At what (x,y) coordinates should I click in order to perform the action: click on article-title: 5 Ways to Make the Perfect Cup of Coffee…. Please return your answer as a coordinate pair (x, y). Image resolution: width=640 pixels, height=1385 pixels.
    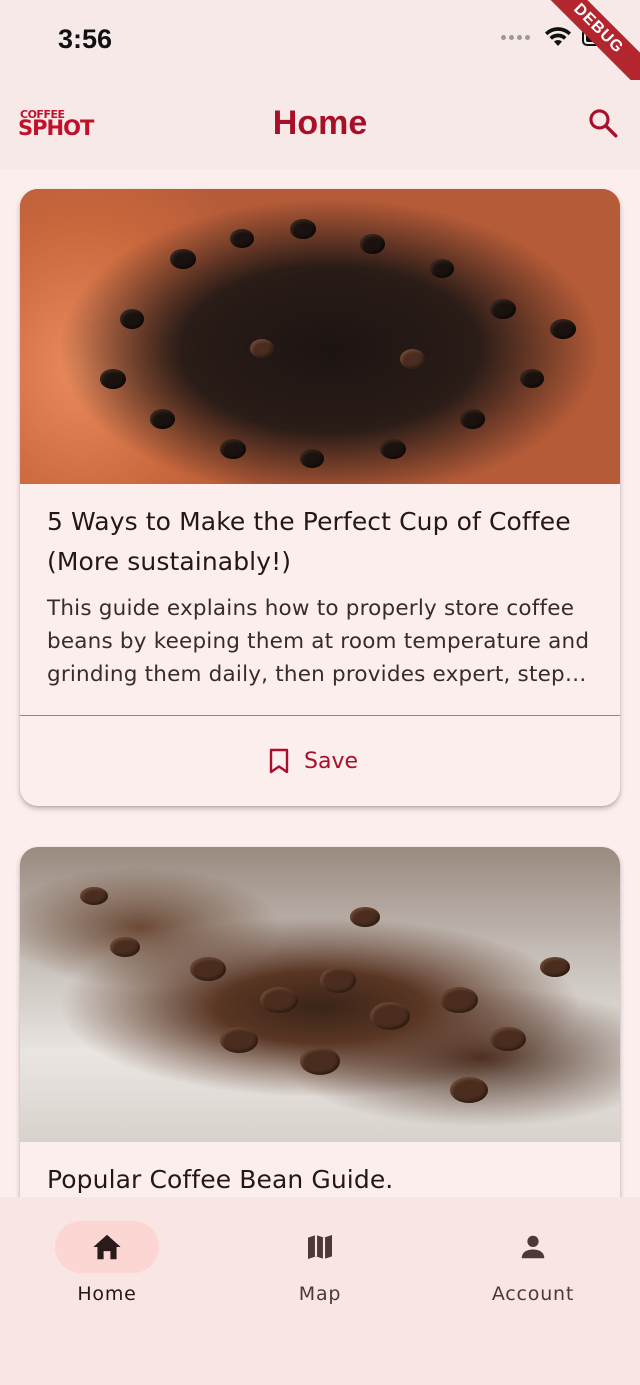
    Looking at the image, I should click on (320, 542).